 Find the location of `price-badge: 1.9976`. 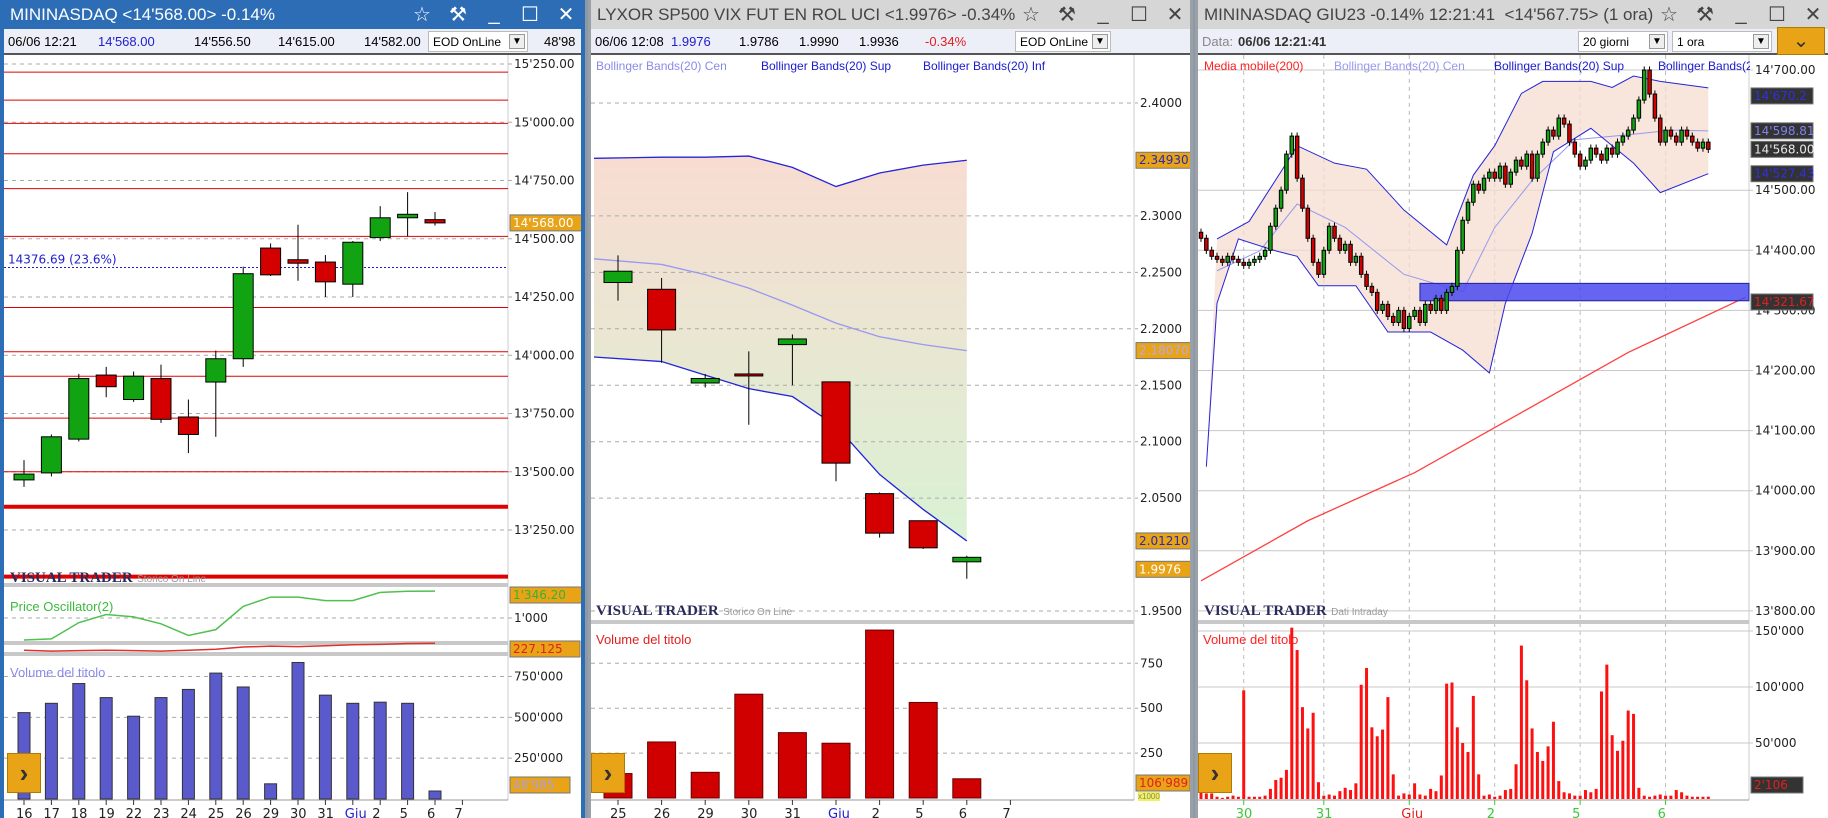

price-badge: 1.9976 is located at coordinates (1160, 569).